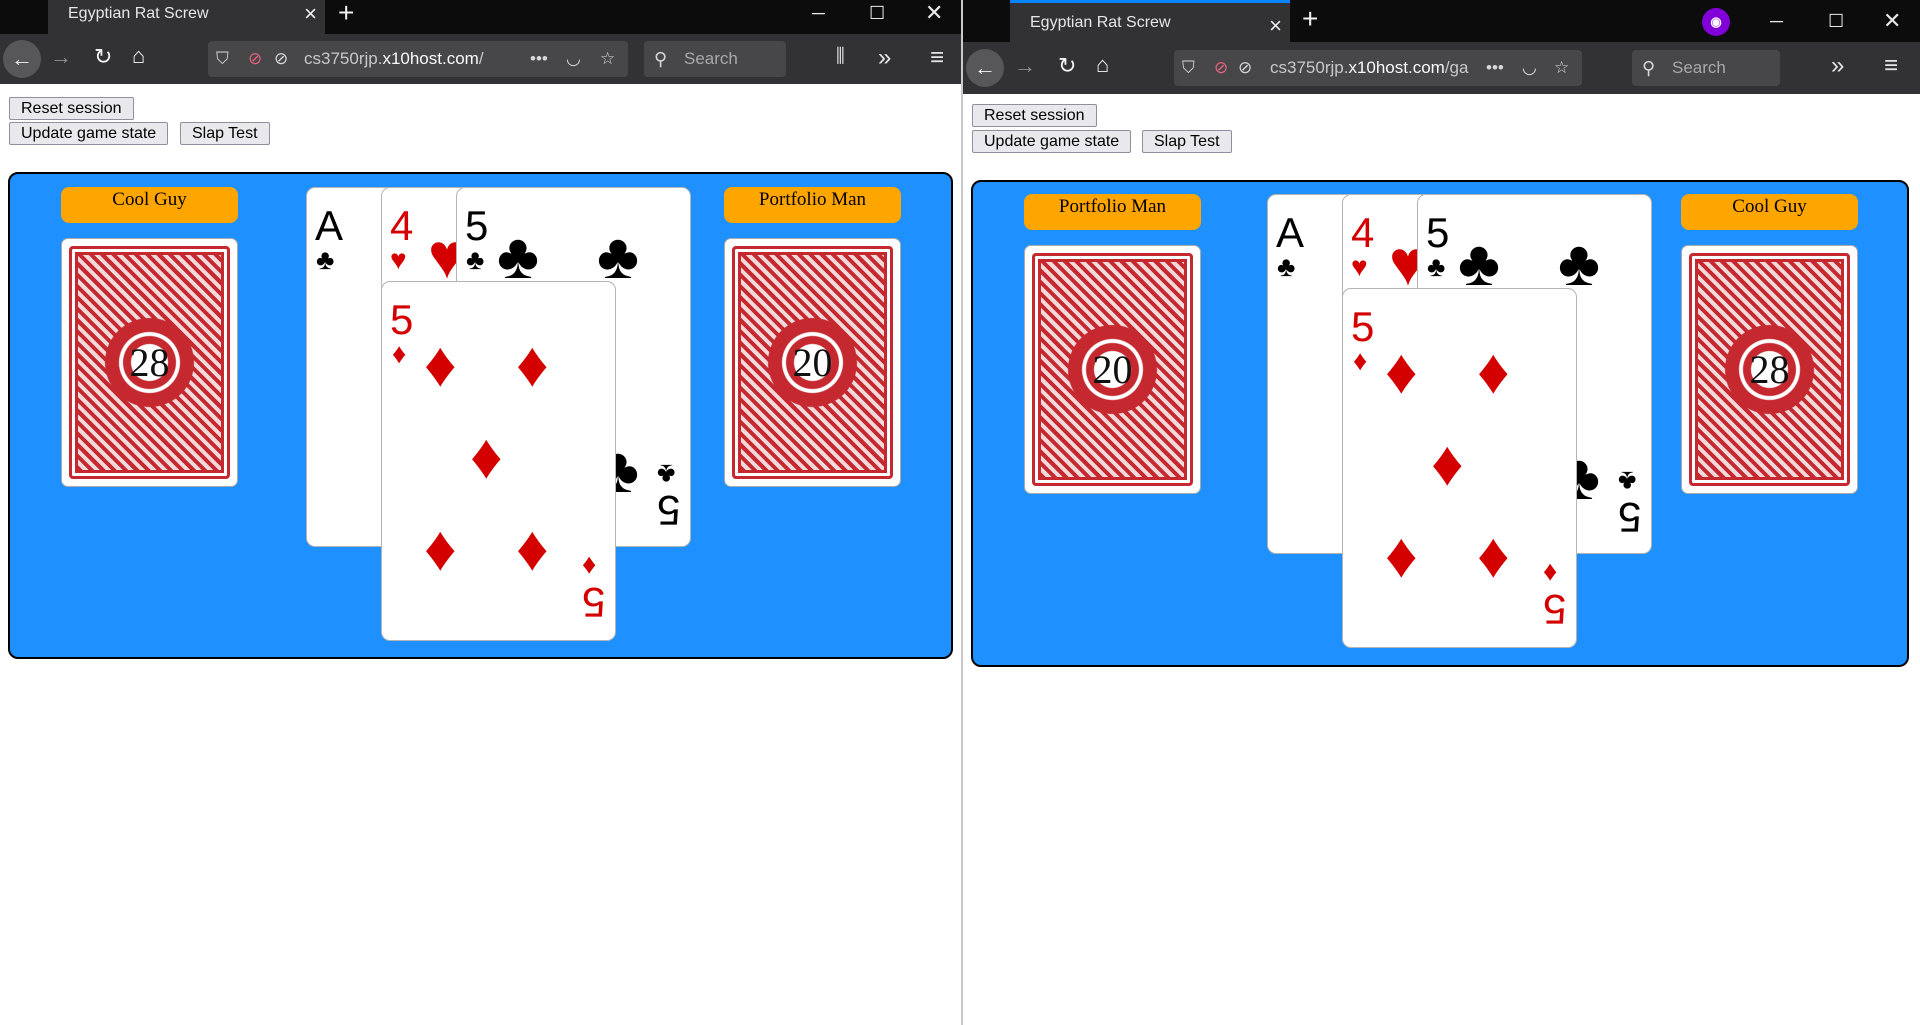 The height and width of the screenshot is (1025, 1920). I want to click on url-host: x10host.com, so click(1396, 67).